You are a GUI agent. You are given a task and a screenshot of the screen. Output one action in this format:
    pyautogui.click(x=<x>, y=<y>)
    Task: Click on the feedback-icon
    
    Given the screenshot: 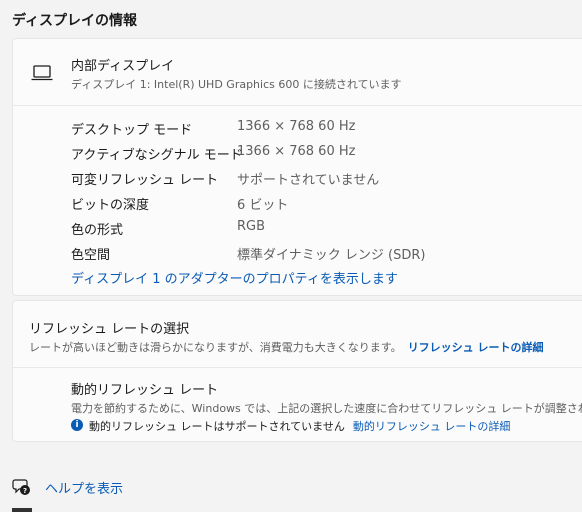 What is the action you would take?
    pyautogui.click(x=22, y=510)
    